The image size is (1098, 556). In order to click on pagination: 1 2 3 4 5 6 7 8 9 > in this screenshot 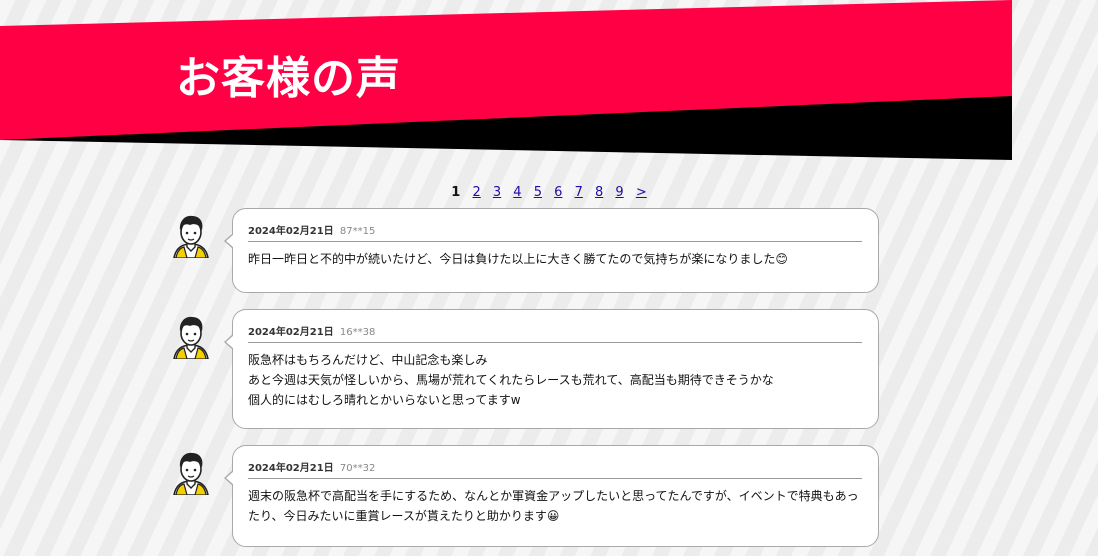, I will do `click(549, 192)`.